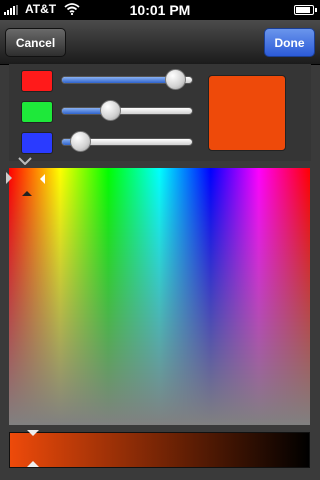 This screenshot has height=480, width=320. What do you see at coordinates (110, 110) in the screenshot?
I see `green-slider-thumb` at bounding box center [110, 110].